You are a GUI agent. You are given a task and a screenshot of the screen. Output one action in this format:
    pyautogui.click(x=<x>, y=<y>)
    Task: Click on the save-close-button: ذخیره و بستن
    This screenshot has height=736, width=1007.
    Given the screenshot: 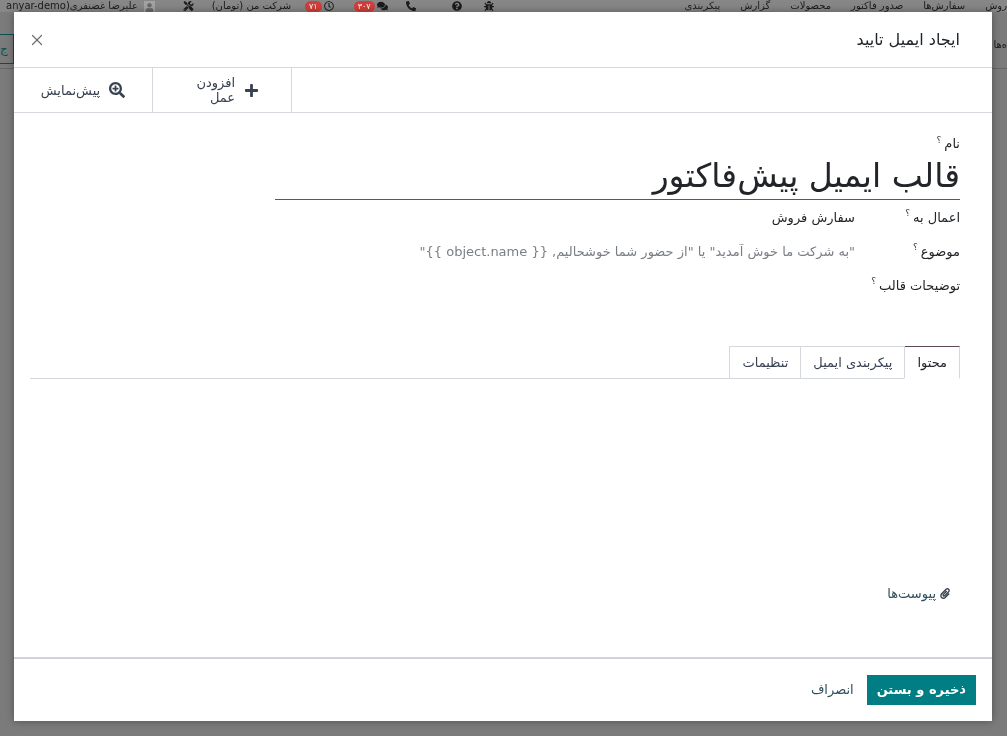 What is the action you would take?
    pyautogui.click(x=921, y=690)
    